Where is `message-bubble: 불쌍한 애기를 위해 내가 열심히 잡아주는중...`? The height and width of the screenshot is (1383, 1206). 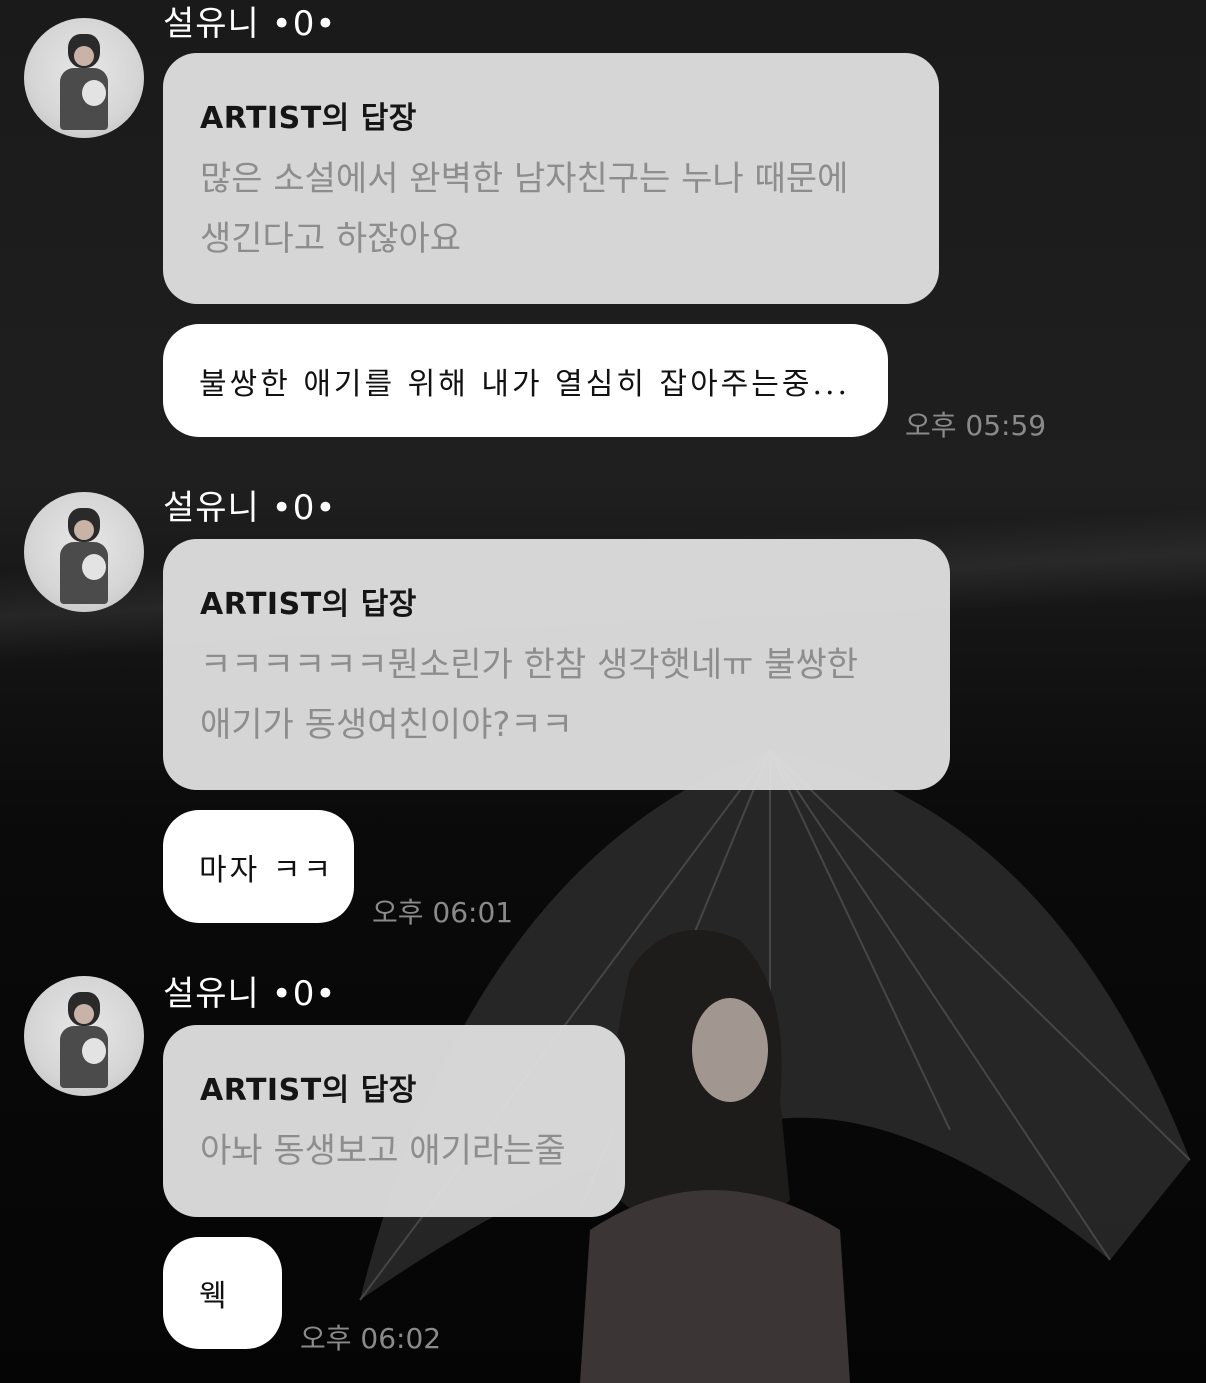
message-bubble: 불쌍한 애기를 위해 내가 열심히 잡아주는중... is located at coordinates (525, 380).